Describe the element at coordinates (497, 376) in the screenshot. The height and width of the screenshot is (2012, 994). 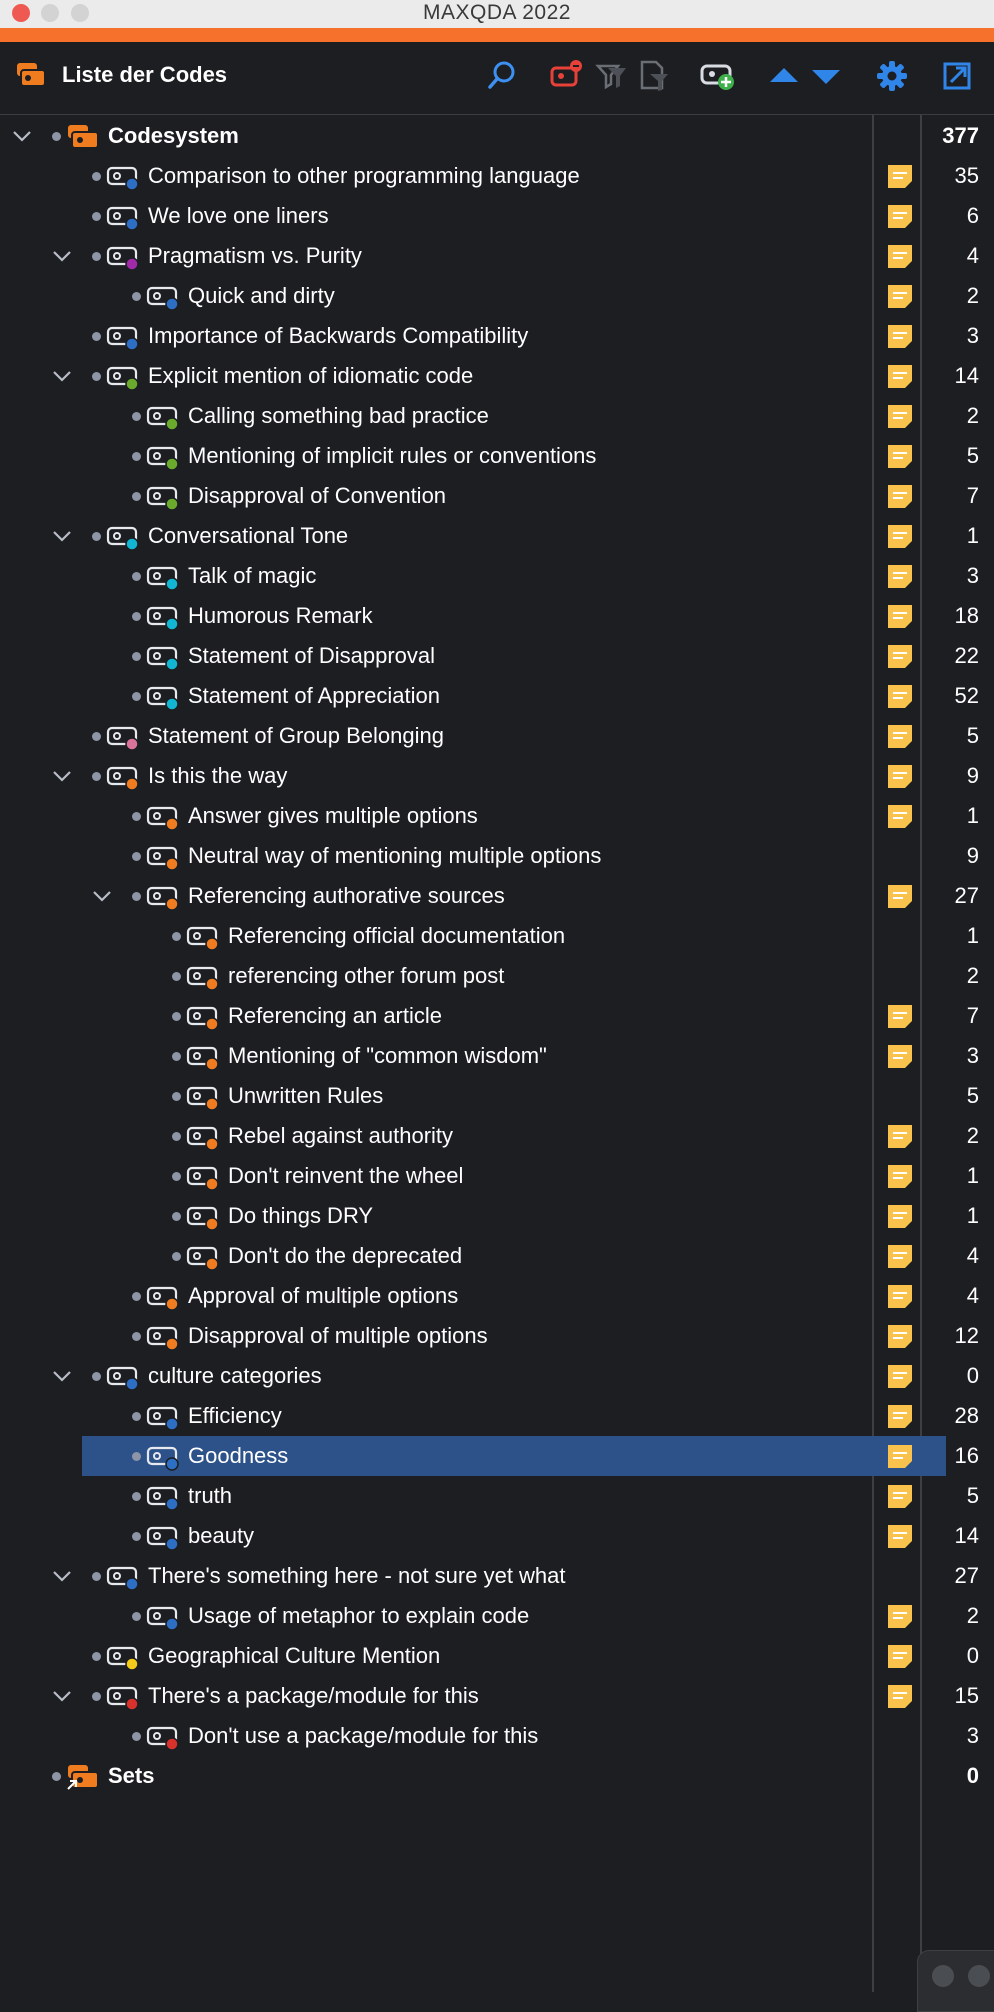
I see `code-row: Explicit mention of idiomatic code 14` at that location.